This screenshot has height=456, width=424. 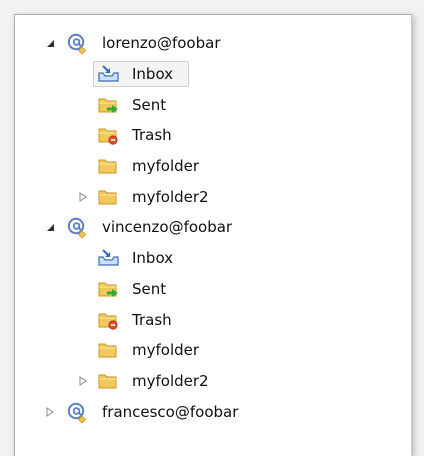 I want to click on account-row-vincenzo: vincenzo@foobar, so click(x=213, y=227).